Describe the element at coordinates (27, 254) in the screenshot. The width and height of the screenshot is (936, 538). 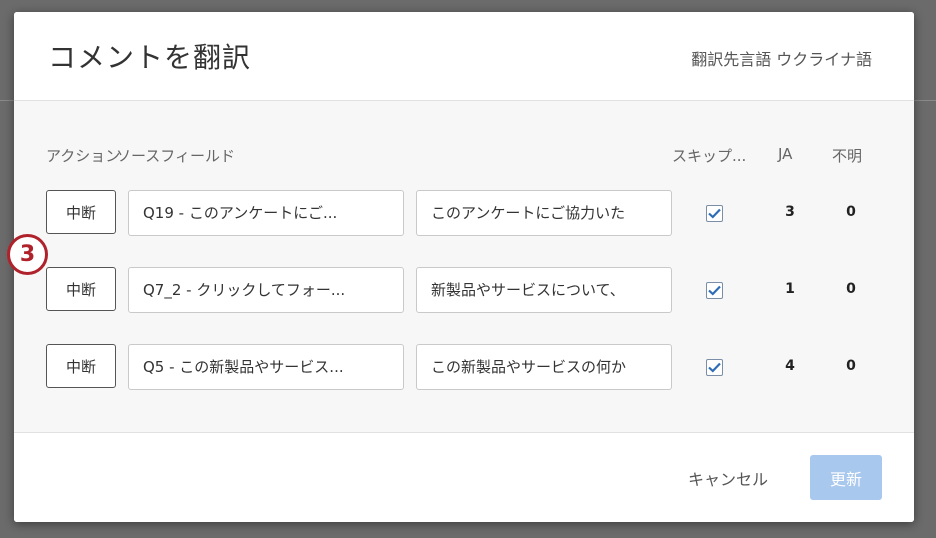
I see `step-number-badge: 3` at that location.